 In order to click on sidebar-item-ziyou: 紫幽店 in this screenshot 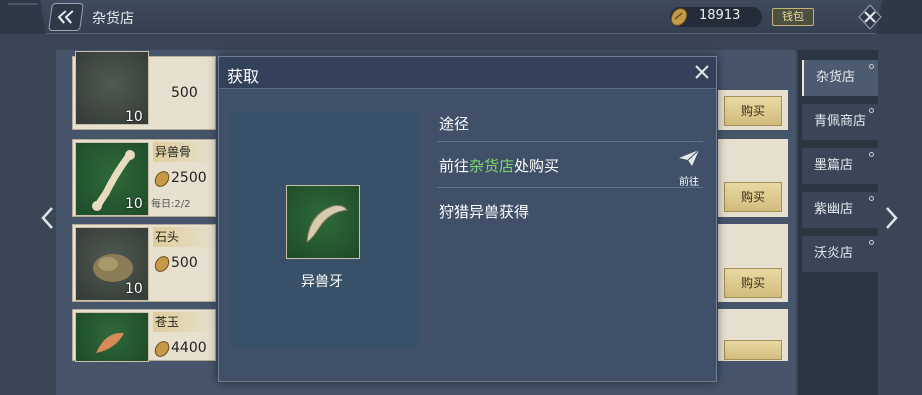, I will do `click(840, 210)`.